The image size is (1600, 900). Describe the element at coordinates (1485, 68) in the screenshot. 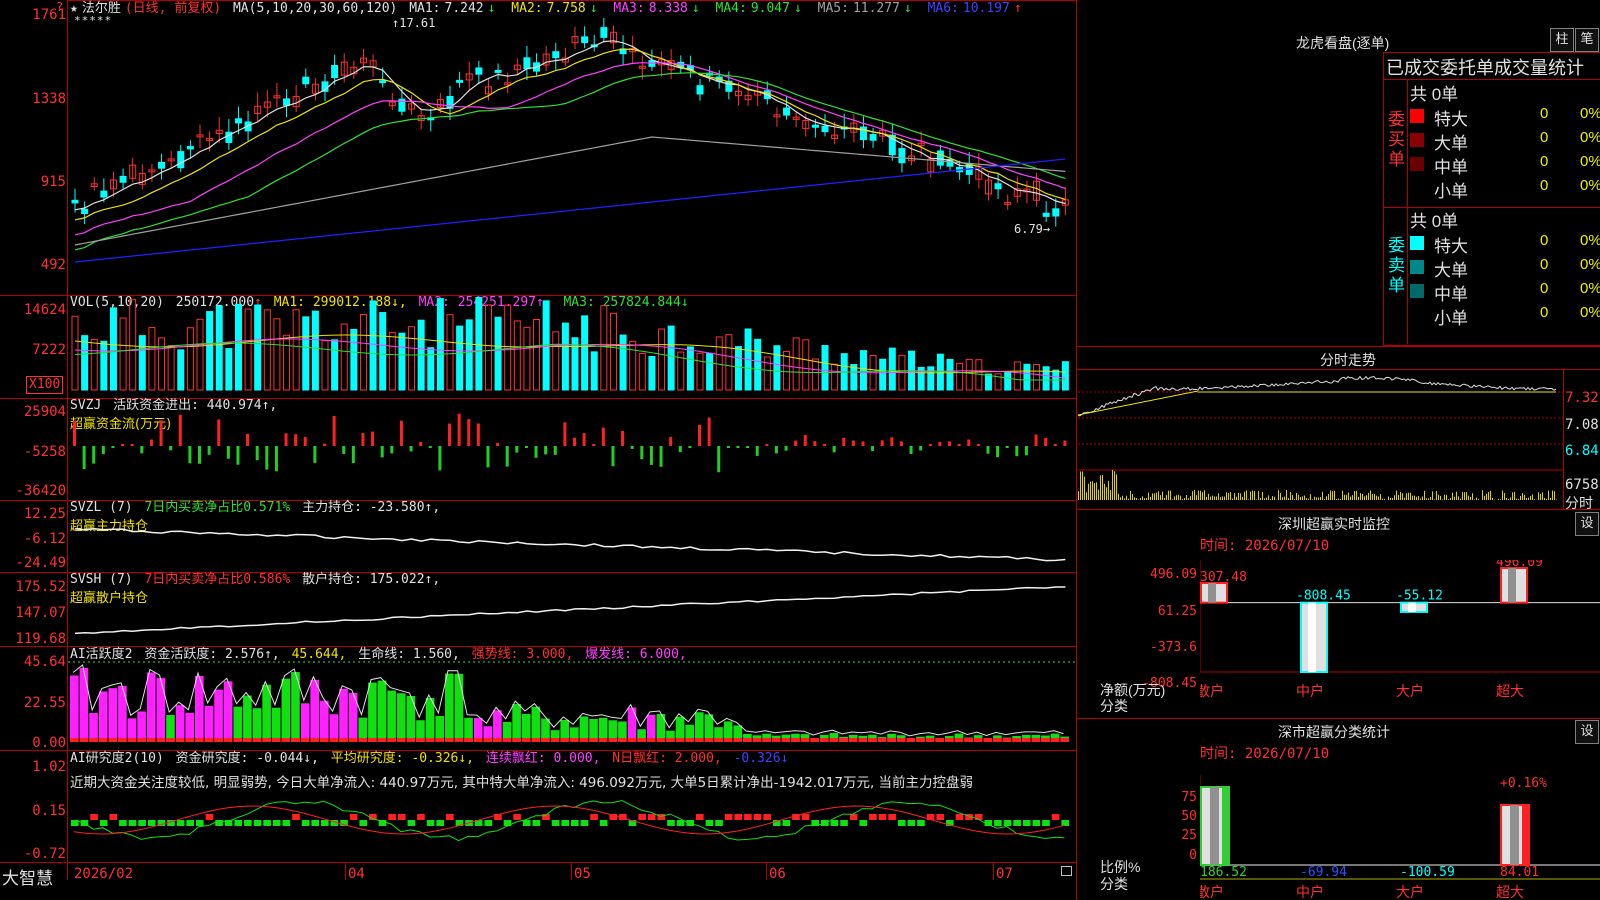

I see `order-stats-title: 已成交委托单成交量统计` at that location.